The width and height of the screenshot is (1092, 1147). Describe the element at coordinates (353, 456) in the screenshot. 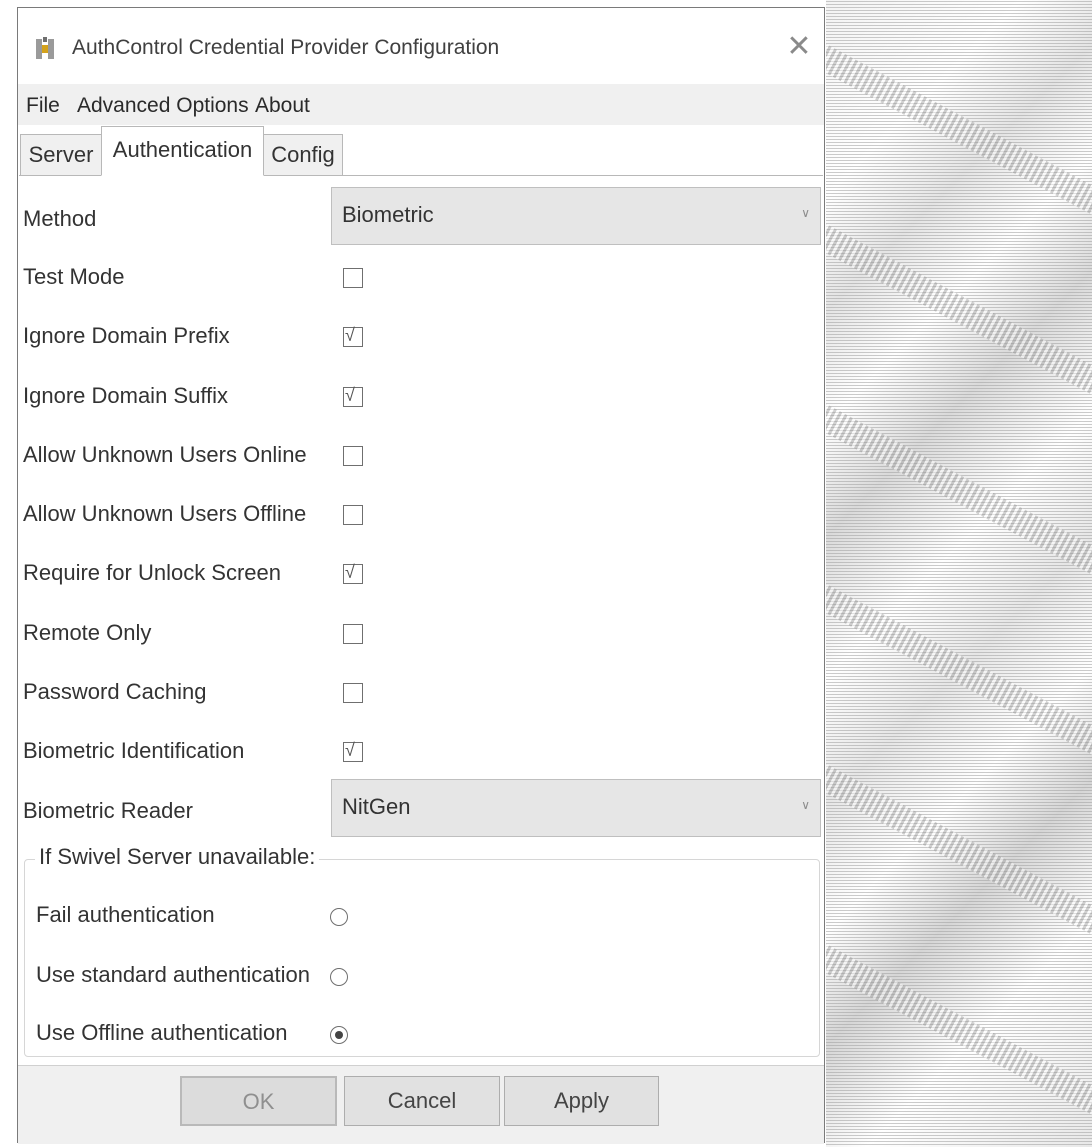

I see `allow-unknown-online-checkbox` at that location.